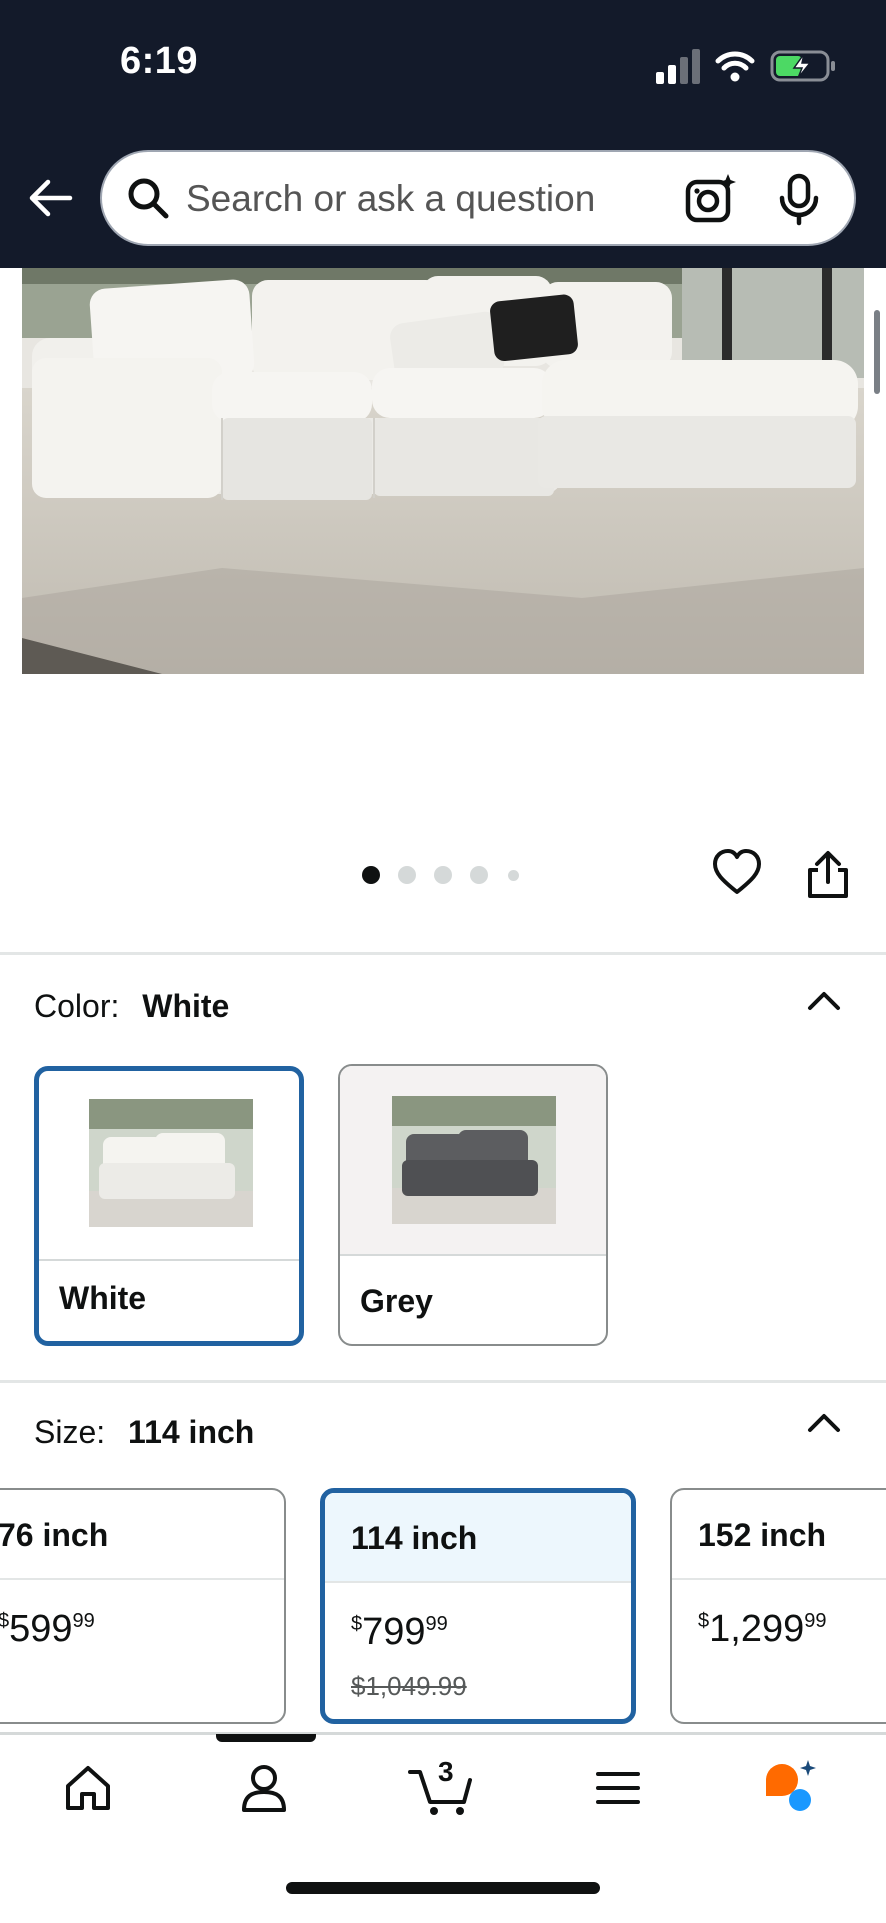 The width and height of the screenshot is (886, 1923). Describe the element at coordinates (103, 1298) in the screenshot. I see `swatch-label: White` at that location.